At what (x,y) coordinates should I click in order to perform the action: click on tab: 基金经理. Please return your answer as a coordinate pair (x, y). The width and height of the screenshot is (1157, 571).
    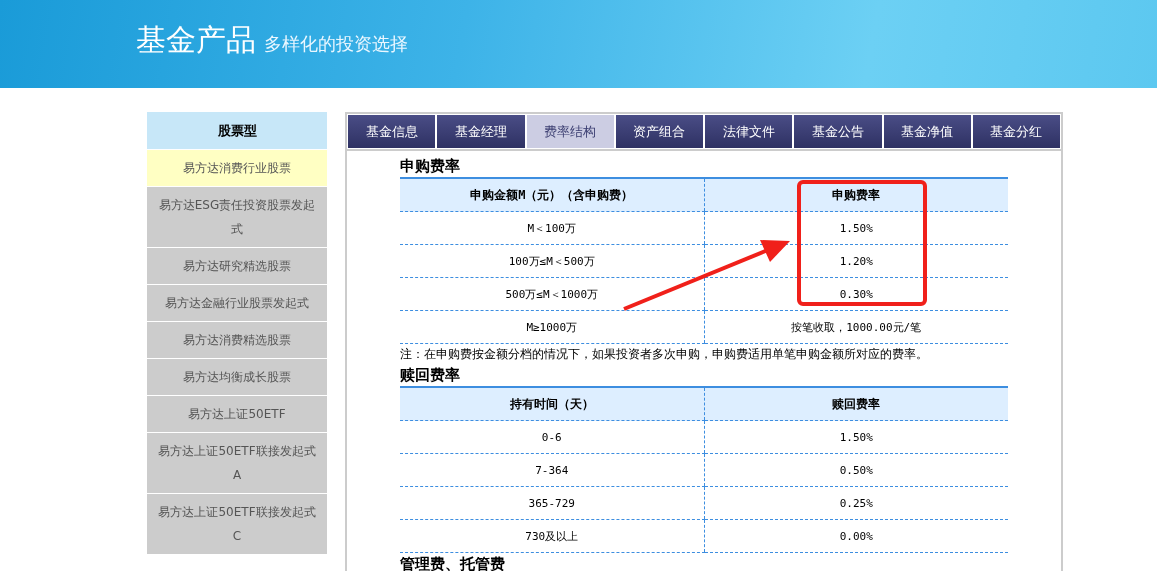
    Looking at the image, I should click on (481, 131).